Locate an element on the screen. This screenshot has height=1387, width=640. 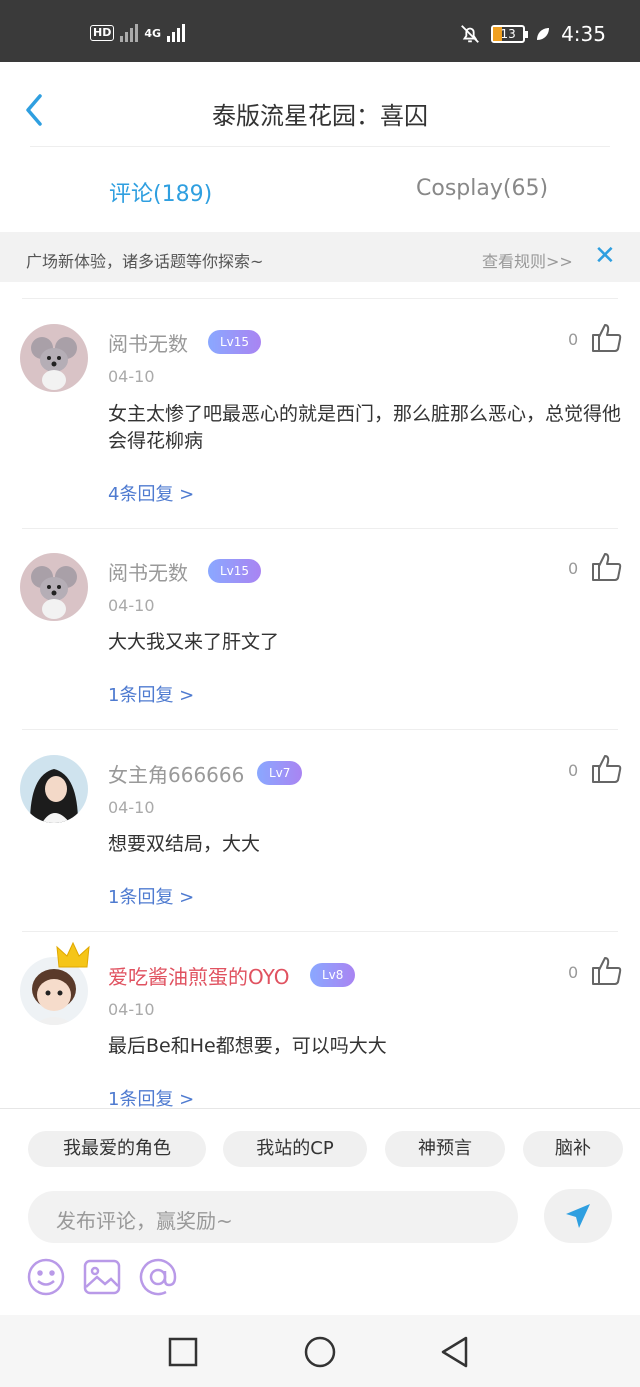
topic-chip: 我站的CP is located at coordinates (295, 1149).